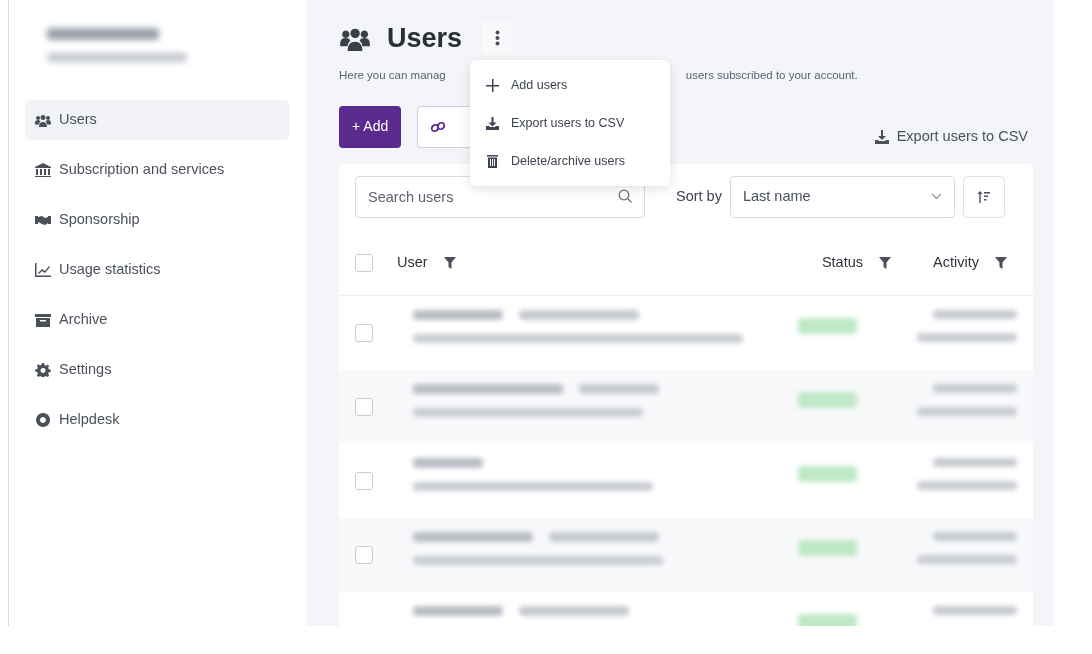 This screenshot has width=1092, height=654. What do you see at coordinates (157, 320) in the screenshot?
I see `sidebar-item: Archive` at bounding box center [157, 320].